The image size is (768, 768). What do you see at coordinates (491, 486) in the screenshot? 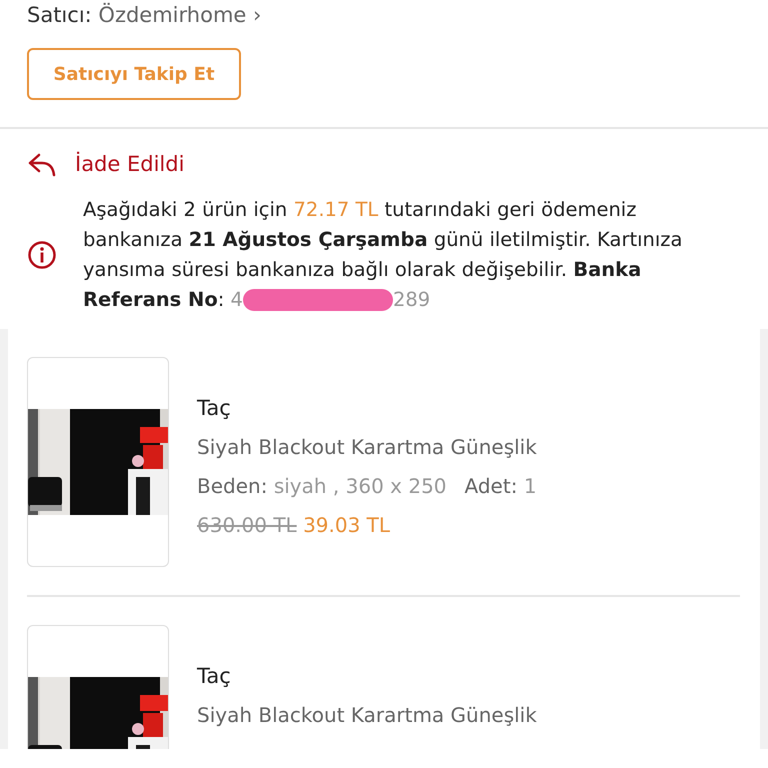
I see `quantity-label: Adet:` at bounding box center [491, 486].